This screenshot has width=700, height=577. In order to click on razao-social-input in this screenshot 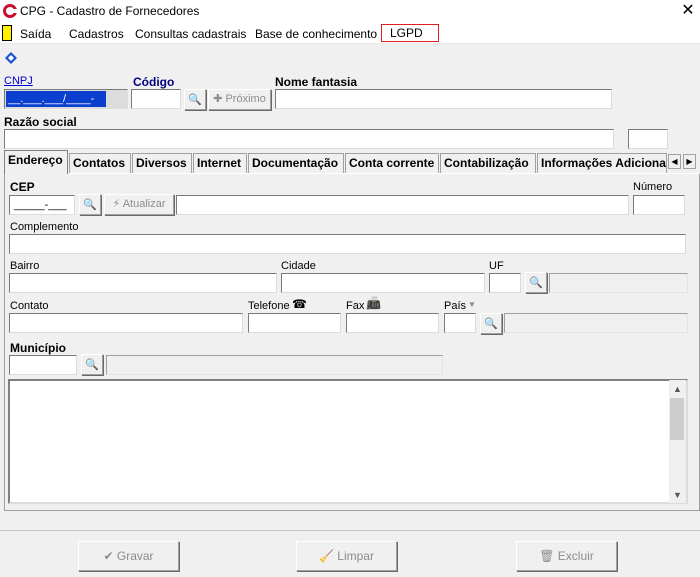, I will do `click(309, 139)`.